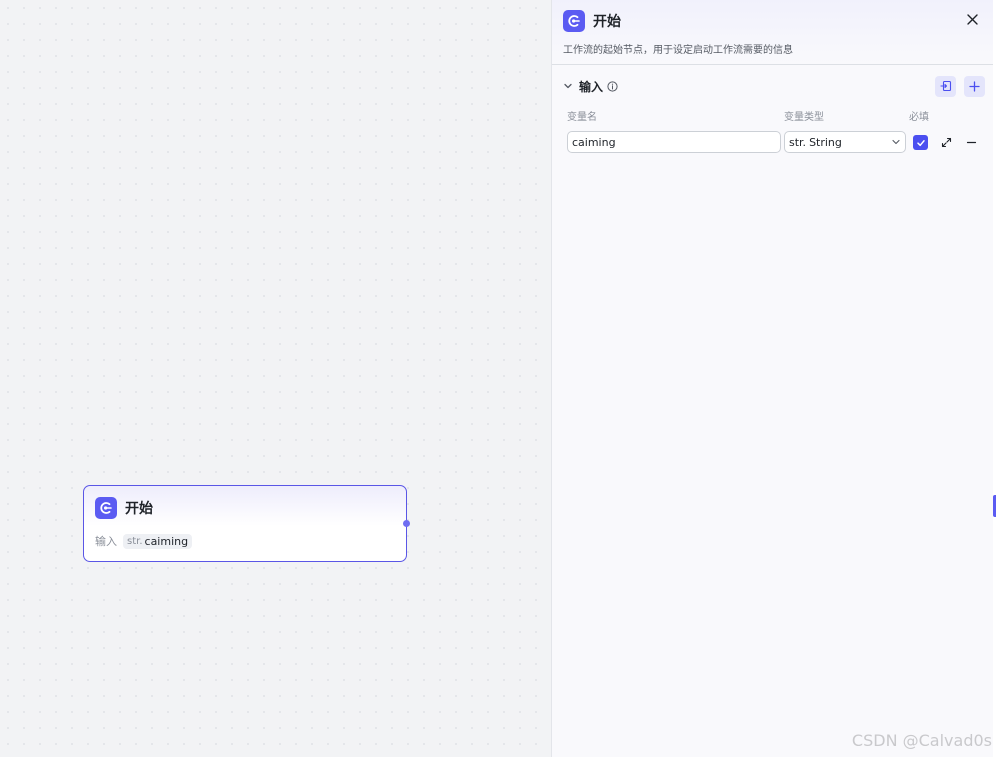 The image size is (996, 757). I want to click on expand-icon, so click(946, 142).